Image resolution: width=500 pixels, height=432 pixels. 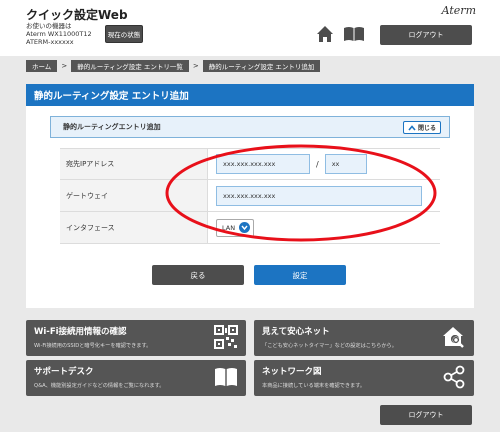 I want to click on back-button: 戻る, so click(x=198, y=275).